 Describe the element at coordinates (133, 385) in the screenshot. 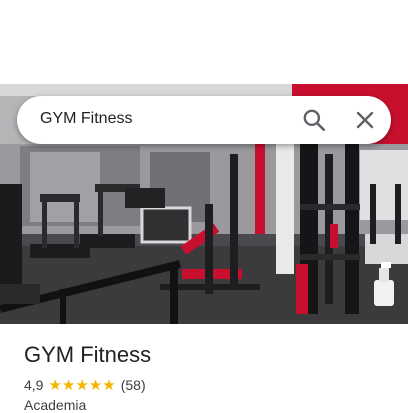

I see `review-count: (58)` at that location.